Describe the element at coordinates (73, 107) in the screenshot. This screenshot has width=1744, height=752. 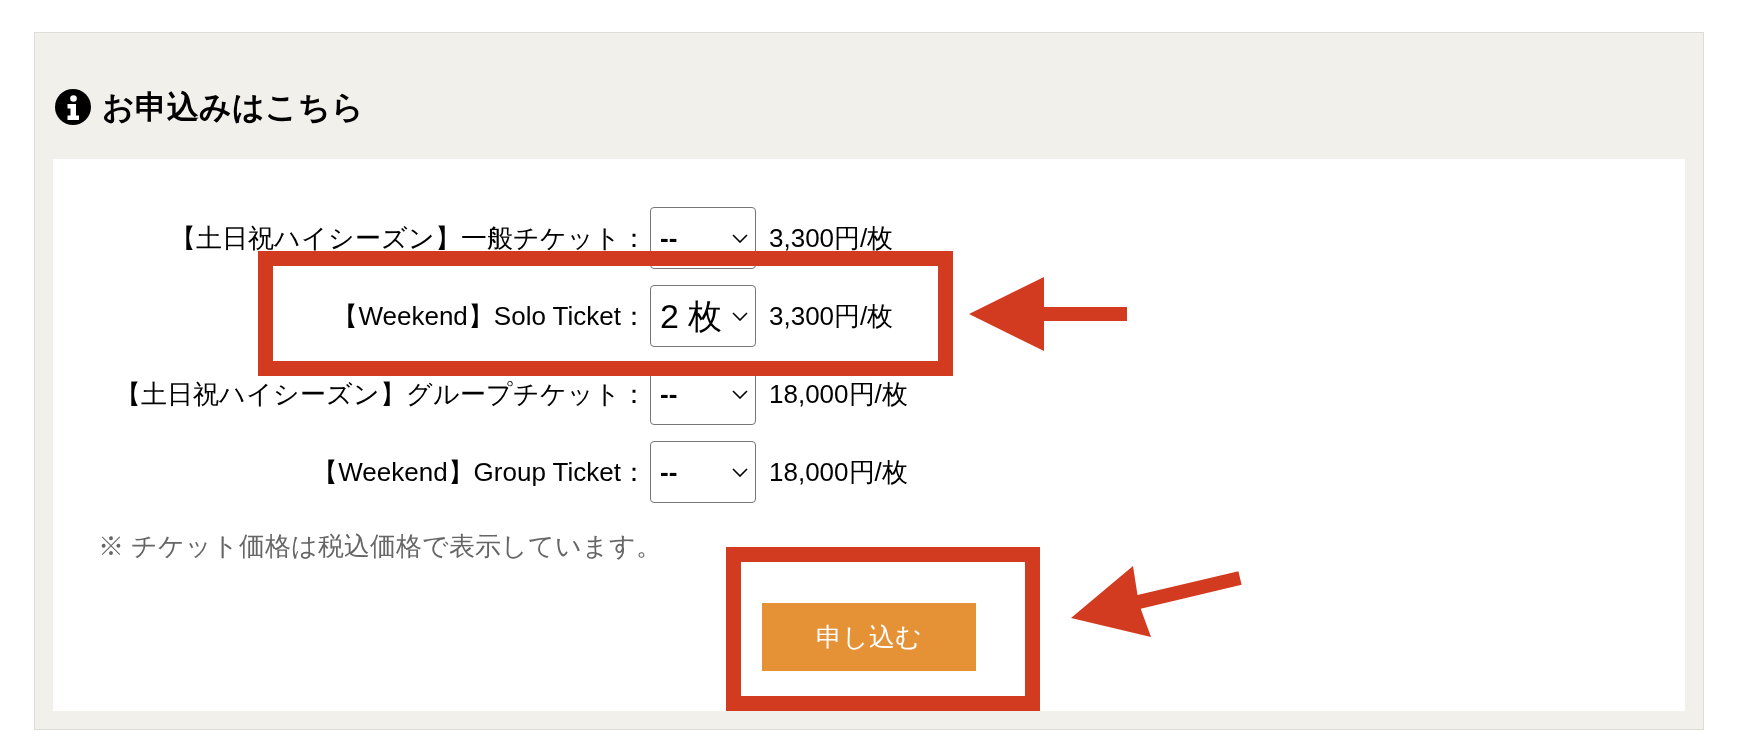
I see `info-icon` at that location.